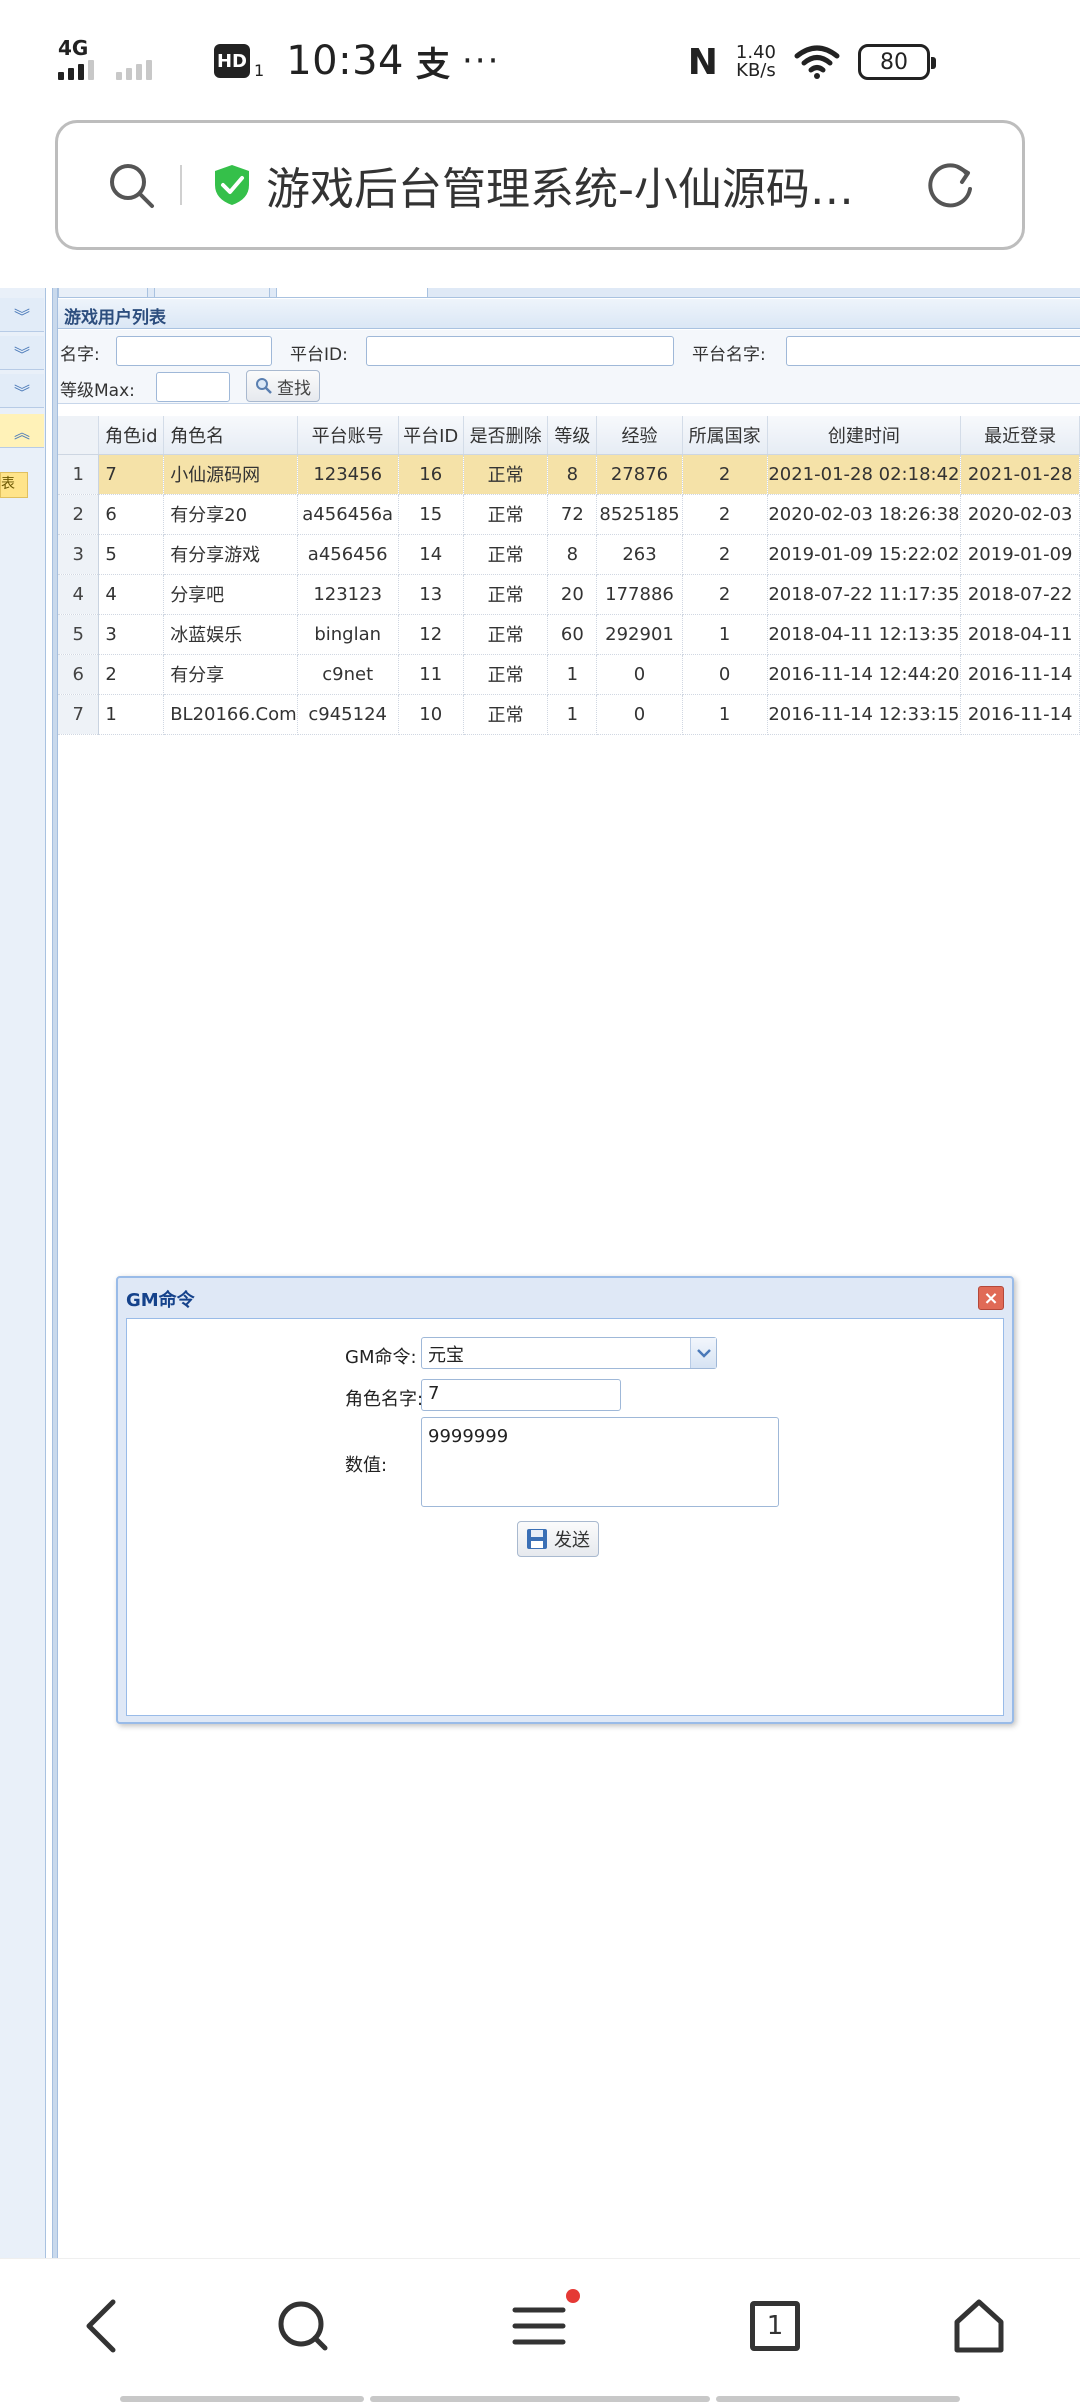 Image resolution: width=1080 pixels, height=2408 pixels. What do you see at coordinates (537, 1539) in the screenshot?
I see `save-disk-icon` at bounding box center [537, 1539].